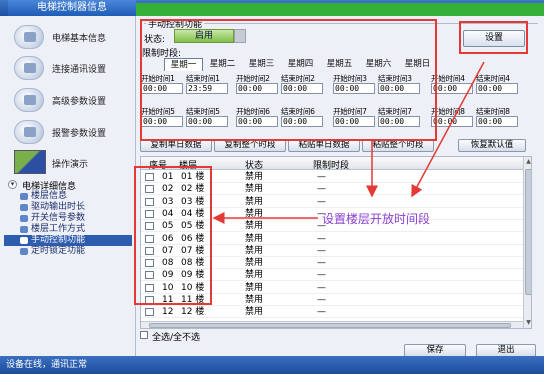  Describe the element at coordinates (29, 132) in the screenshot. I see `alarm-icon` at that location.